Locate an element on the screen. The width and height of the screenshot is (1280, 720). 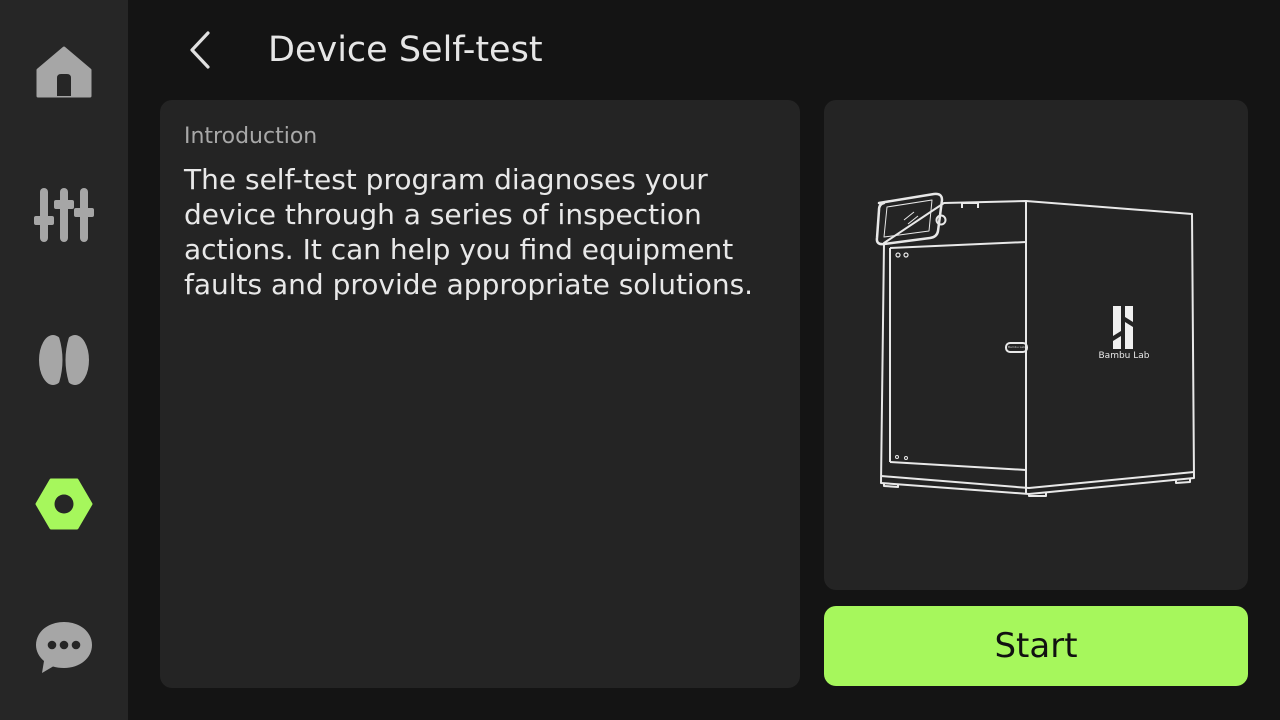
settings-icon is located at coordinates (64, 504).